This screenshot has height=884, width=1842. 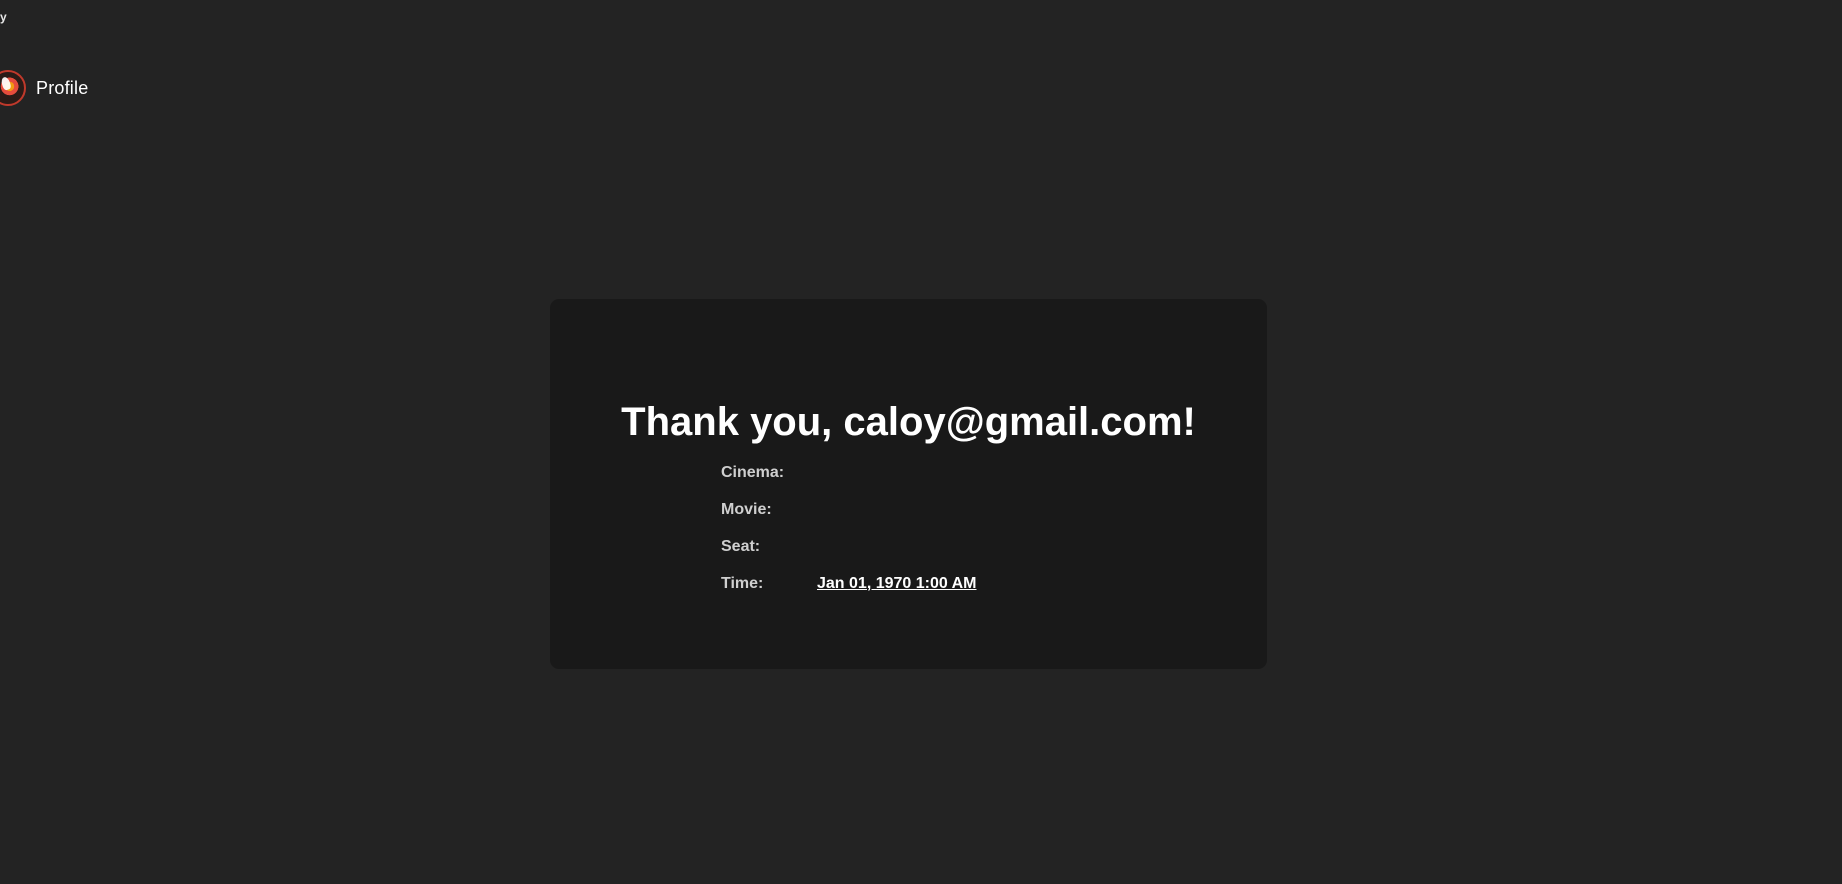 I want to click on detail-row-movie: Movie:, so click(x=901, y=509).